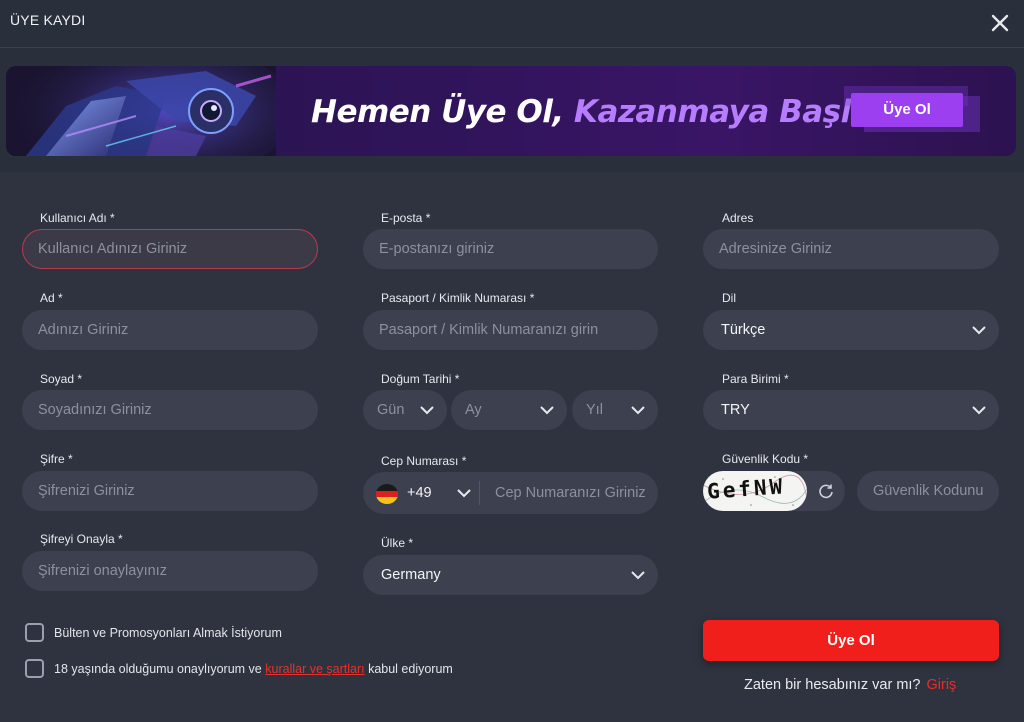 Image resolution: width=1024 pixels, height=722 pixels. I want to click on country-select: Germany, so click(510, 575).